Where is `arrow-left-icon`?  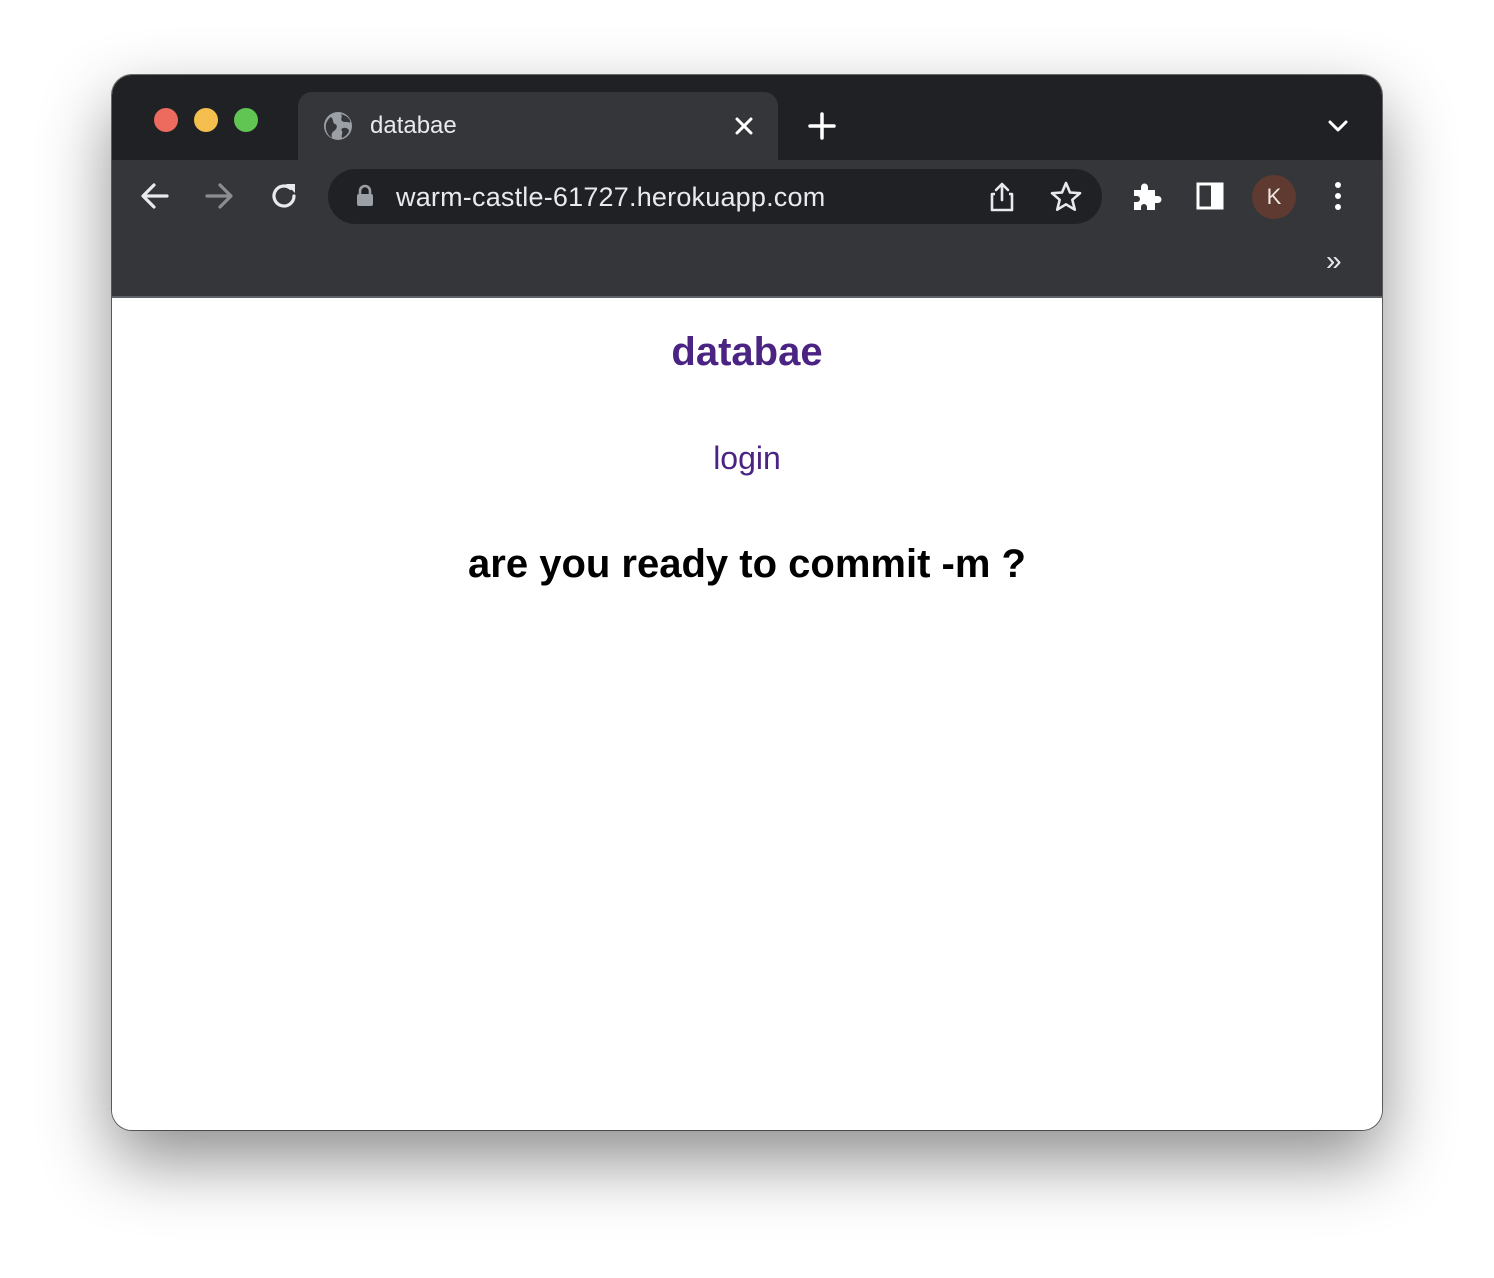
arrow-left-icon is located at coordinates (155, 196).